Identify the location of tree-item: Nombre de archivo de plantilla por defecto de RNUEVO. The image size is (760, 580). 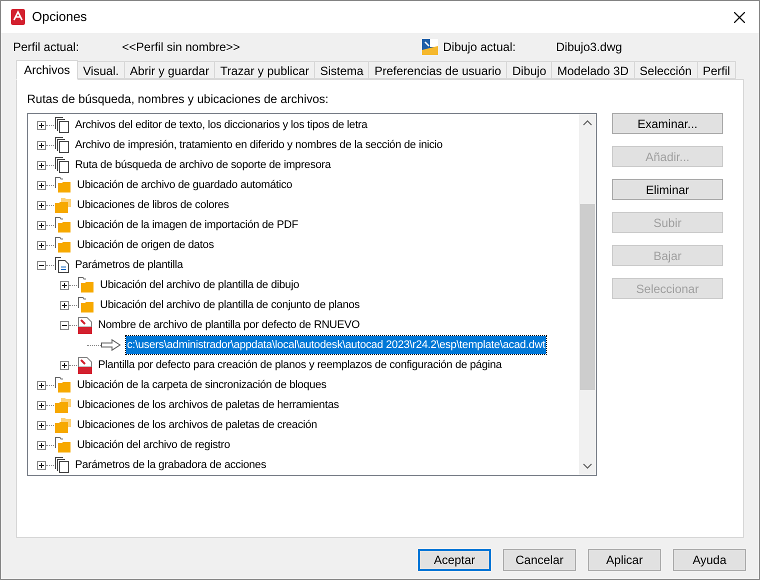
(229, 325).